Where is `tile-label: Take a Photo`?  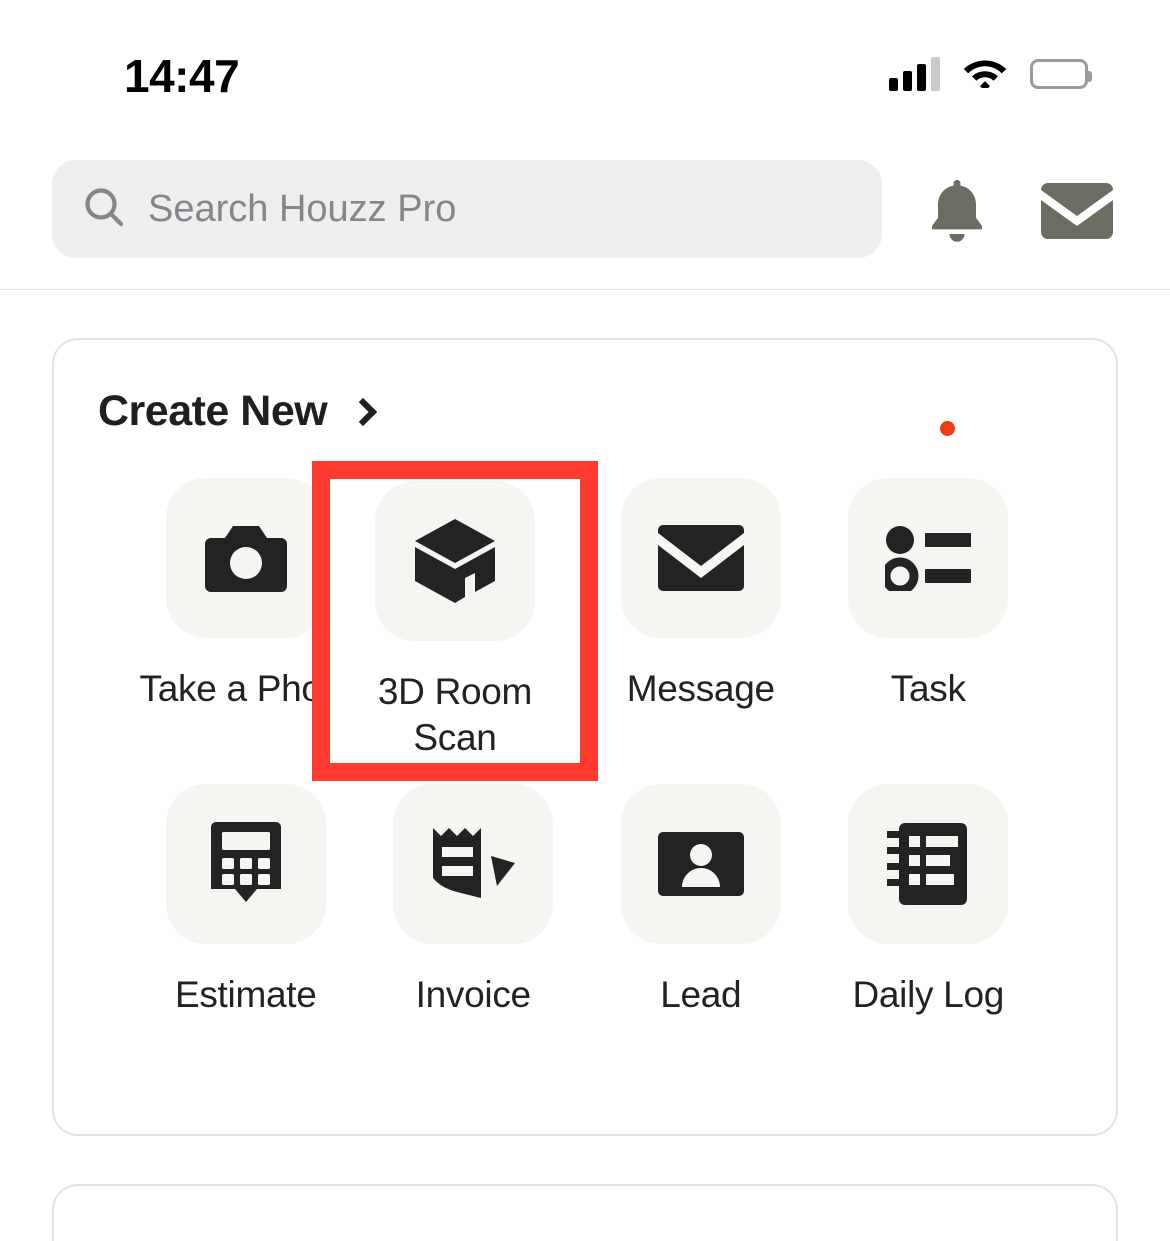 tile-label: Take a Photo is located at coordinates (246, 688).